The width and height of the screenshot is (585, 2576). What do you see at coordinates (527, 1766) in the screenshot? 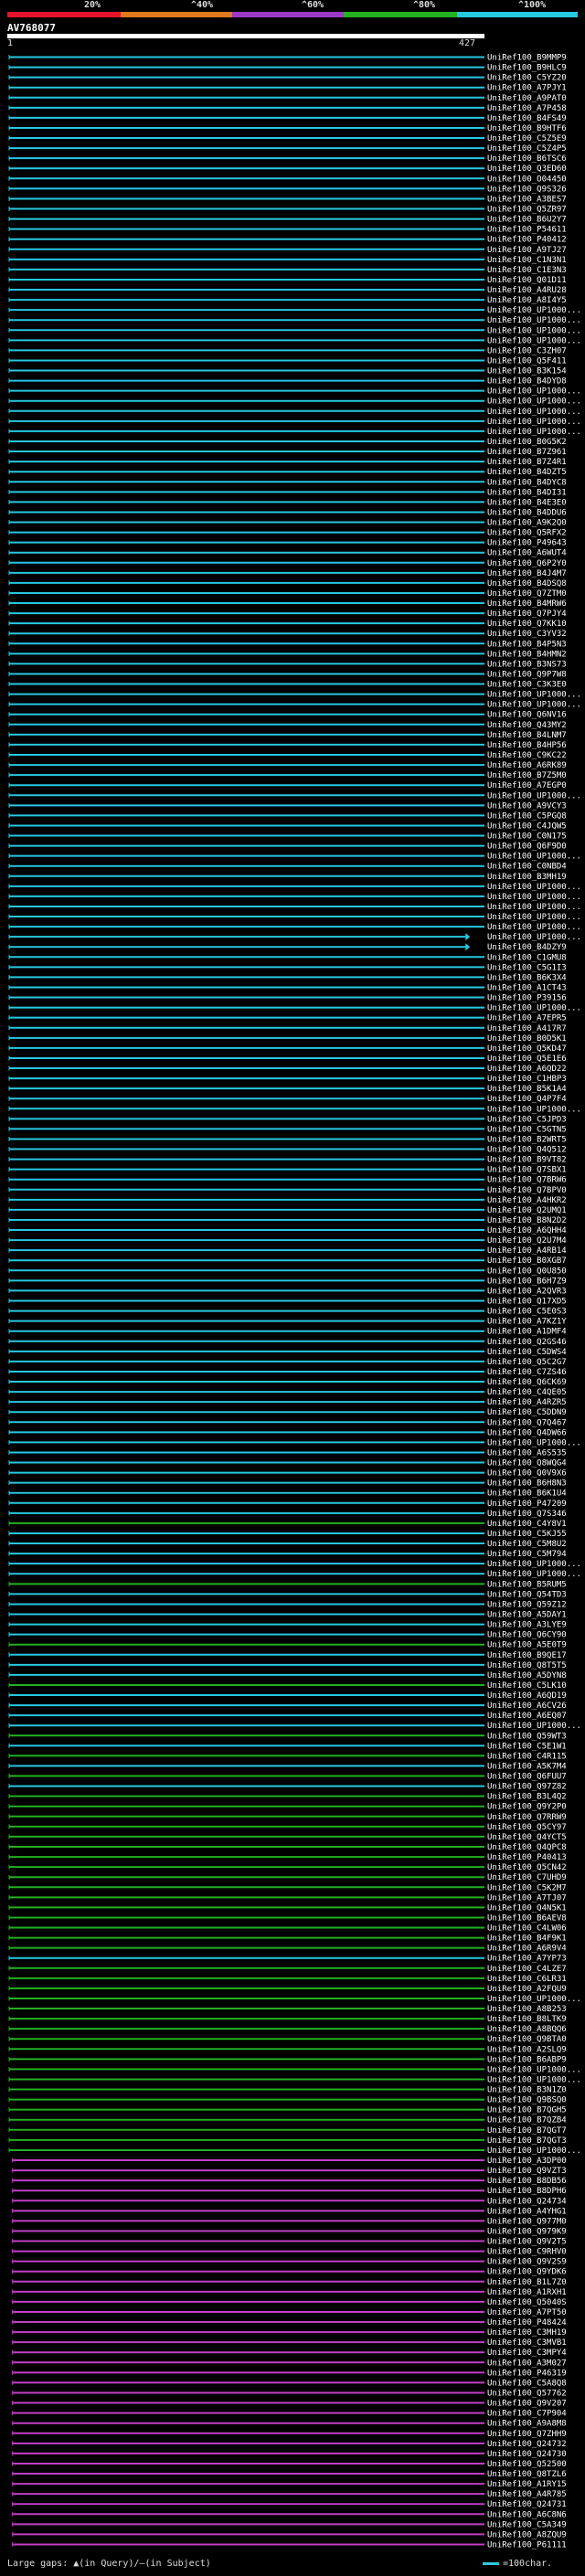
I see `hit-label: UniRef100_A5K7M4` at bounding box center [527, 1766].